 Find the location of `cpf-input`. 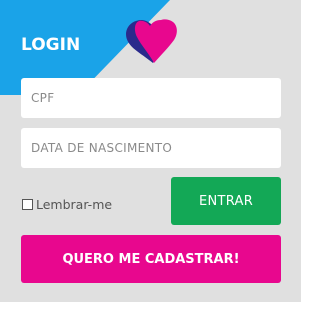

cpf-input is located at coordinates (151, 98).